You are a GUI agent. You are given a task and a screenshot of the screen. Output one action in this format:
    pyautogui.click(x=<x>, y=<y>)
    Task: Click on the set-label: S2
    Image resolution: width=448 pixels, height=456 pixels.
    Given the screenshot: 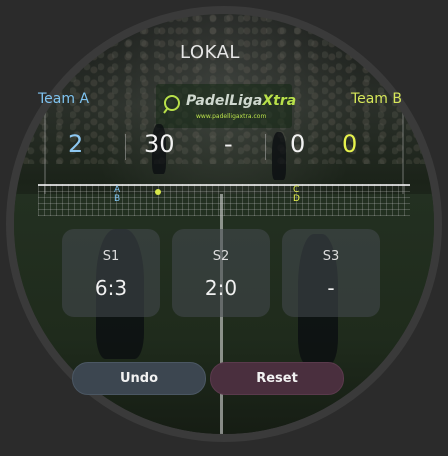 What is the action you would take?
    pyautogui.click(x=221, y=256)
    